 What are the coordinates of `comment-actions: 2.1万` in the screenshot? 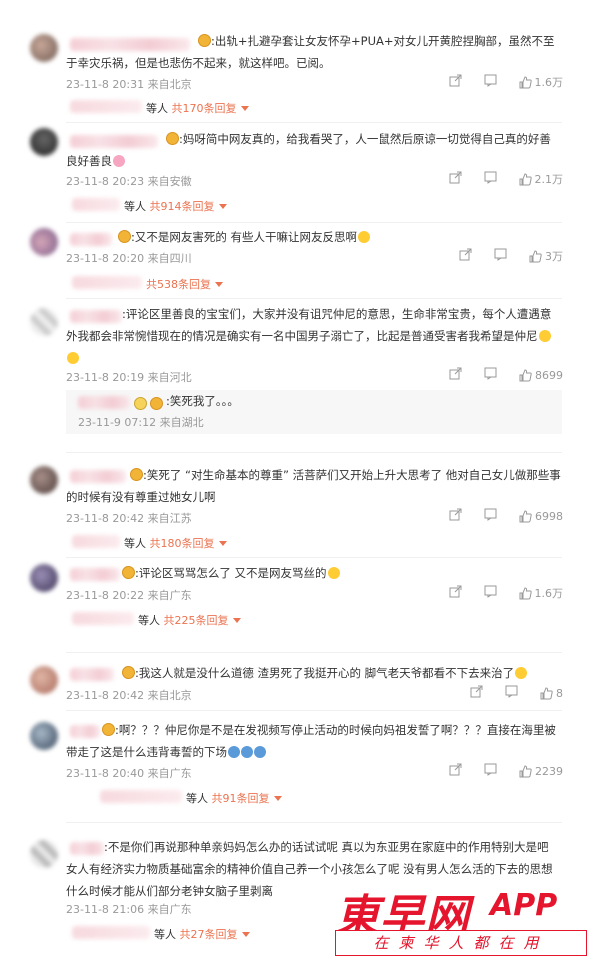 It's located at (506, 179).